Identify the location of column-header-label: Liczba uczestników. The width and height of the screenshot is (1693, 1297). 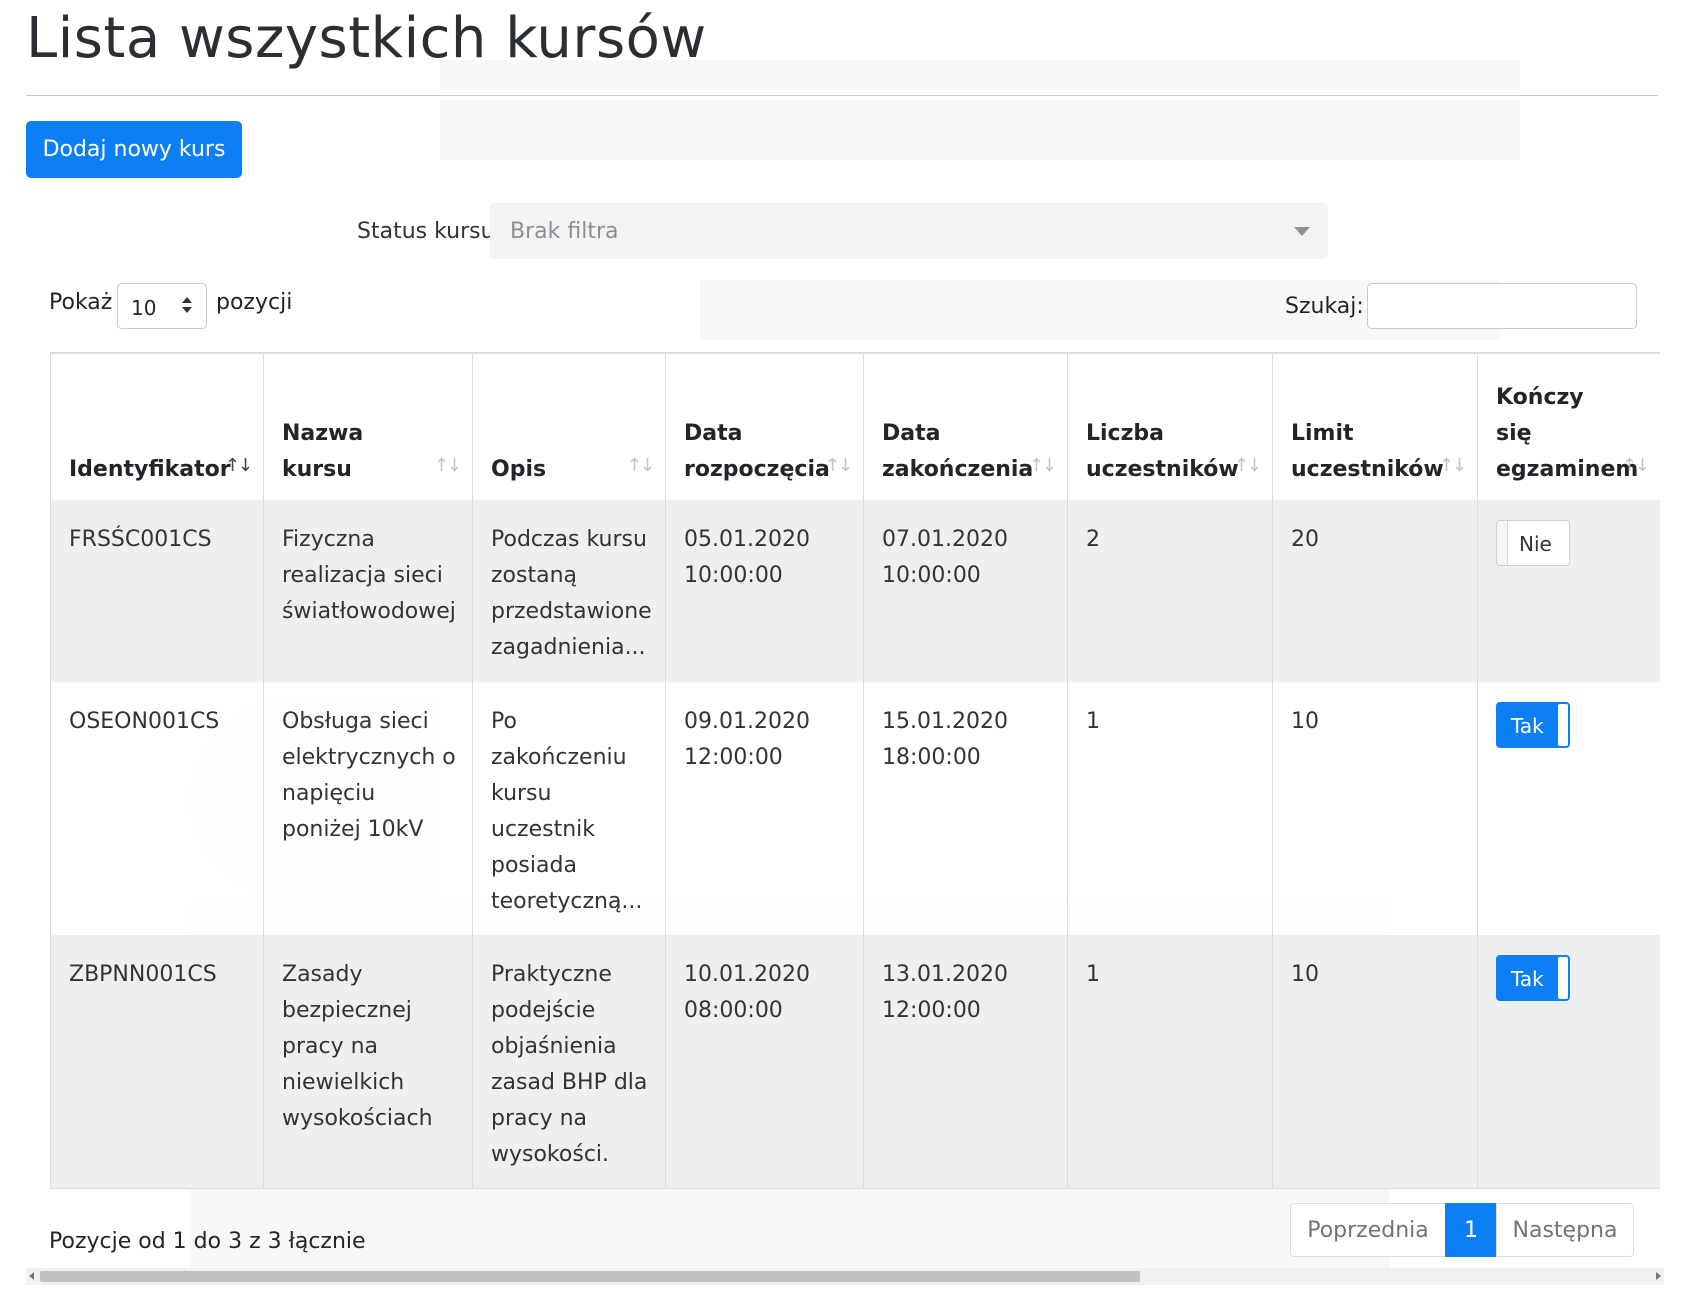
(1162, 451).